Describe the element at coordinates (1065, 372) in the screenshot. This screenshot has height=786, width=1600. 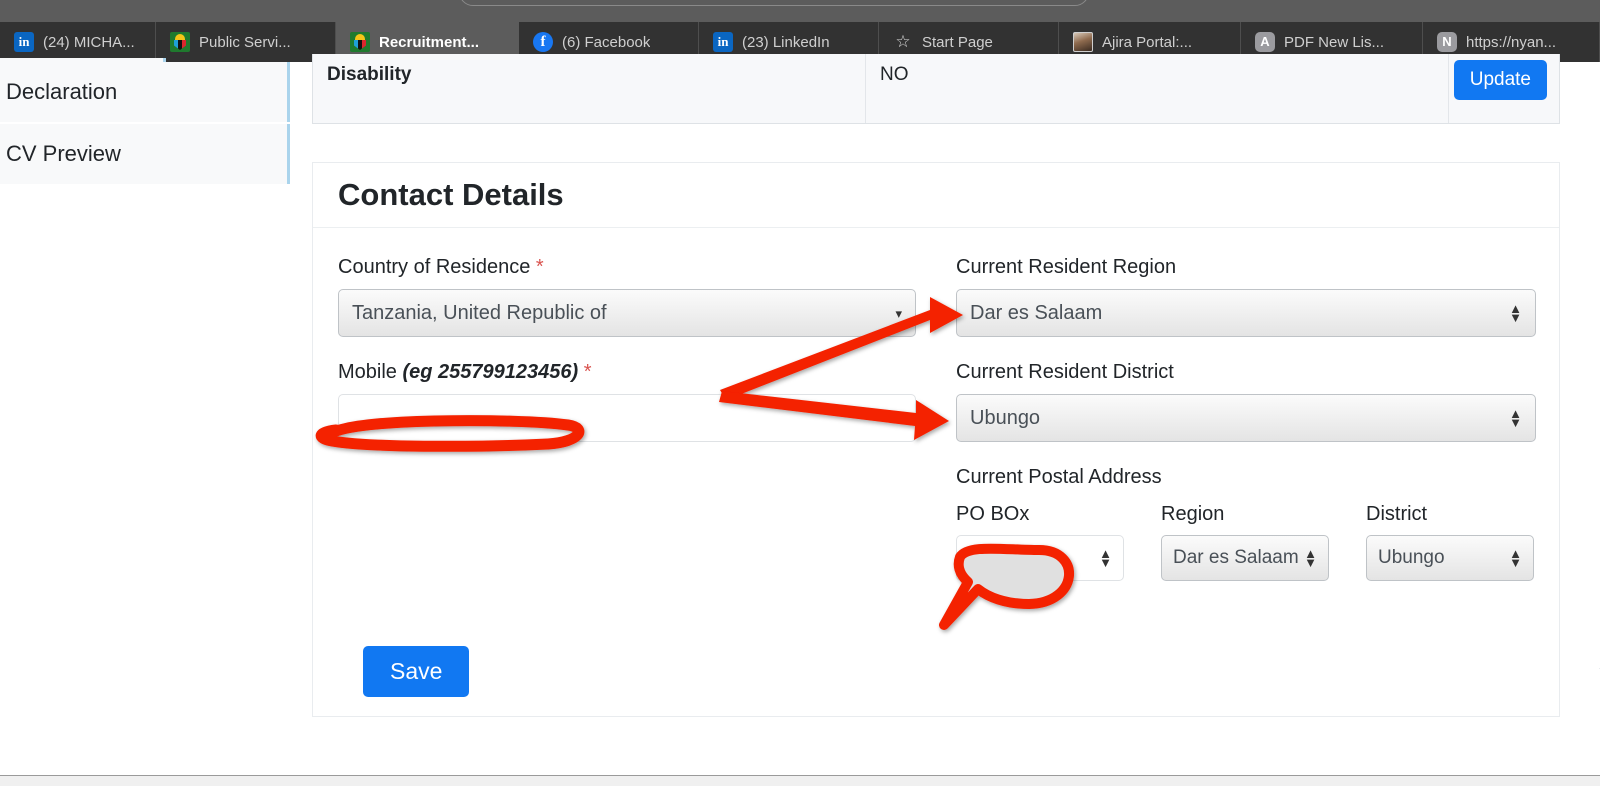
I see `current-resident-district-label: Current Resident District` at that location.